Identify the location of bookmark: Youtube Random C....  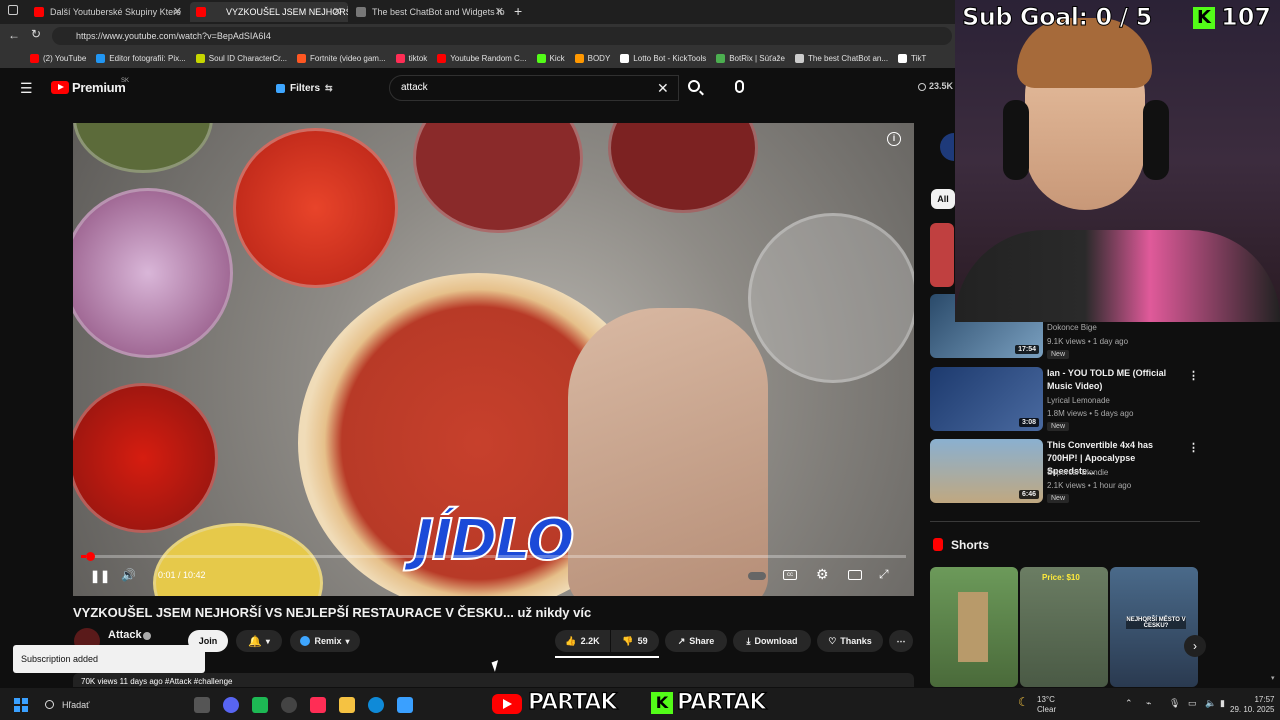
(482, 58).